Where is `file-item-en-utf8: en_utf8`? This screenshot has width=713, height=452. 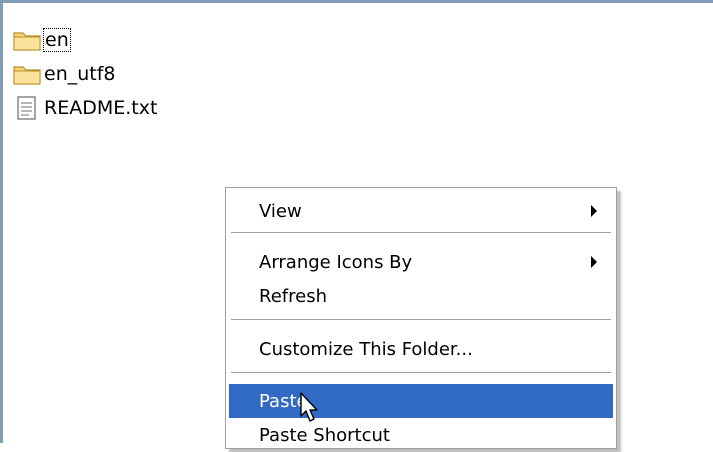 file-item-en-utf8: en_utf8 is located at coordinates (64, 74).